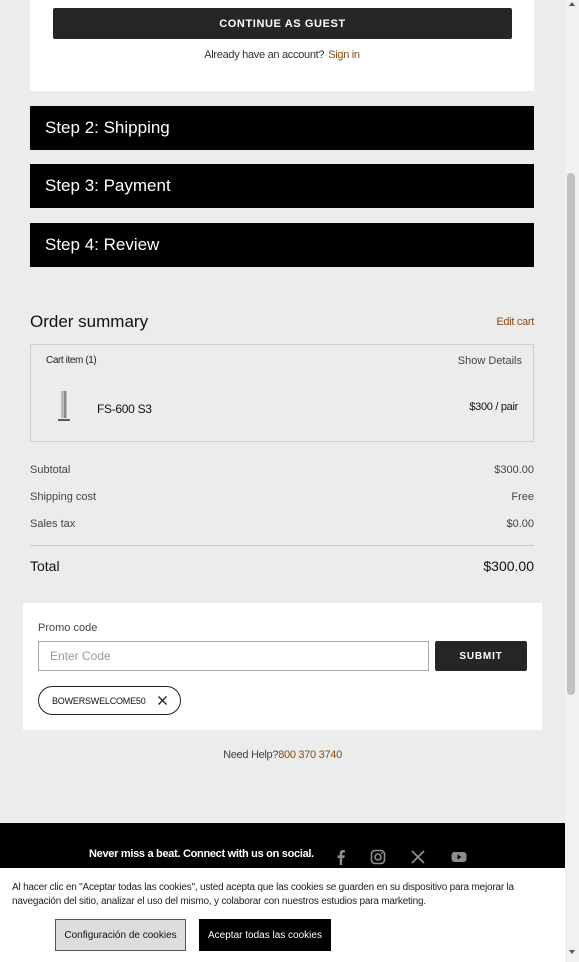 Image resolution: width=579 pixels, height=962 pixels. I want to click on step-payment: Step 3: Payment, so click(282, 186).